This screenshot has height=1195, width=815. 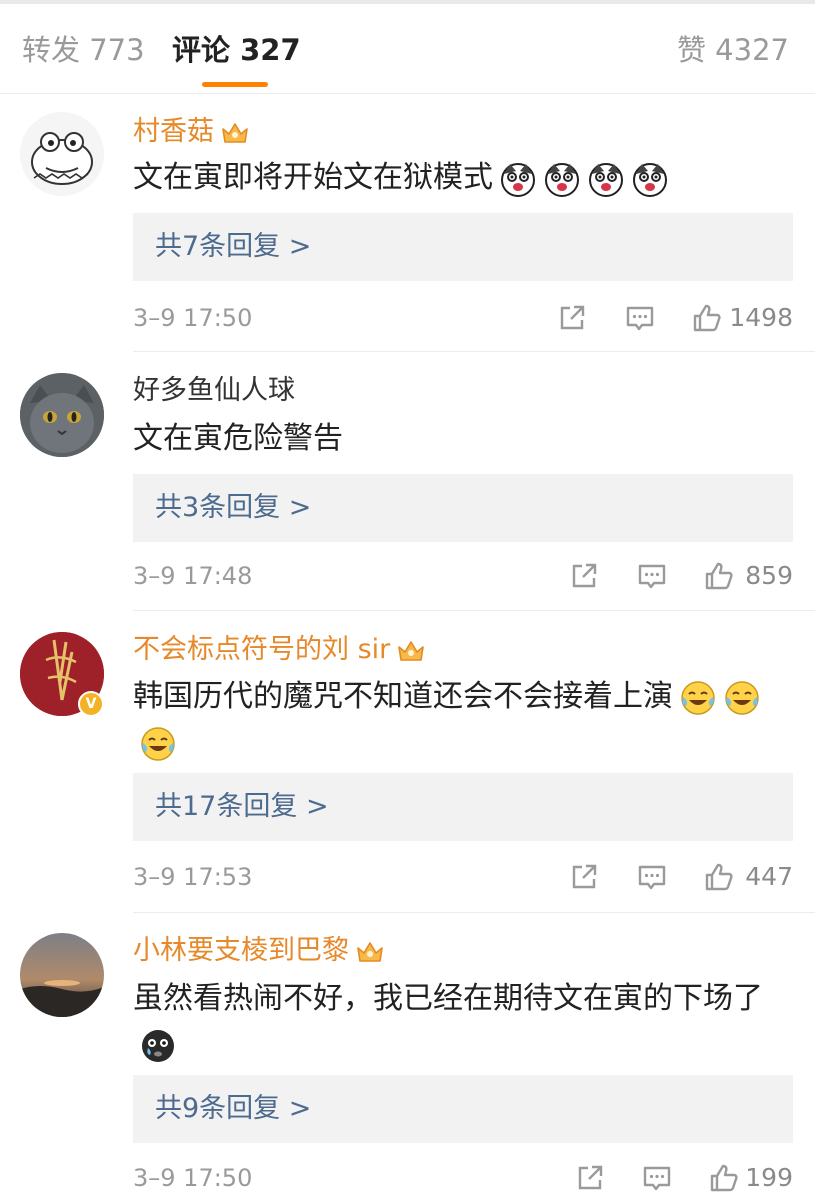 I want to click on timestamp: 3–9 17:53, so click(x=193, y=877).